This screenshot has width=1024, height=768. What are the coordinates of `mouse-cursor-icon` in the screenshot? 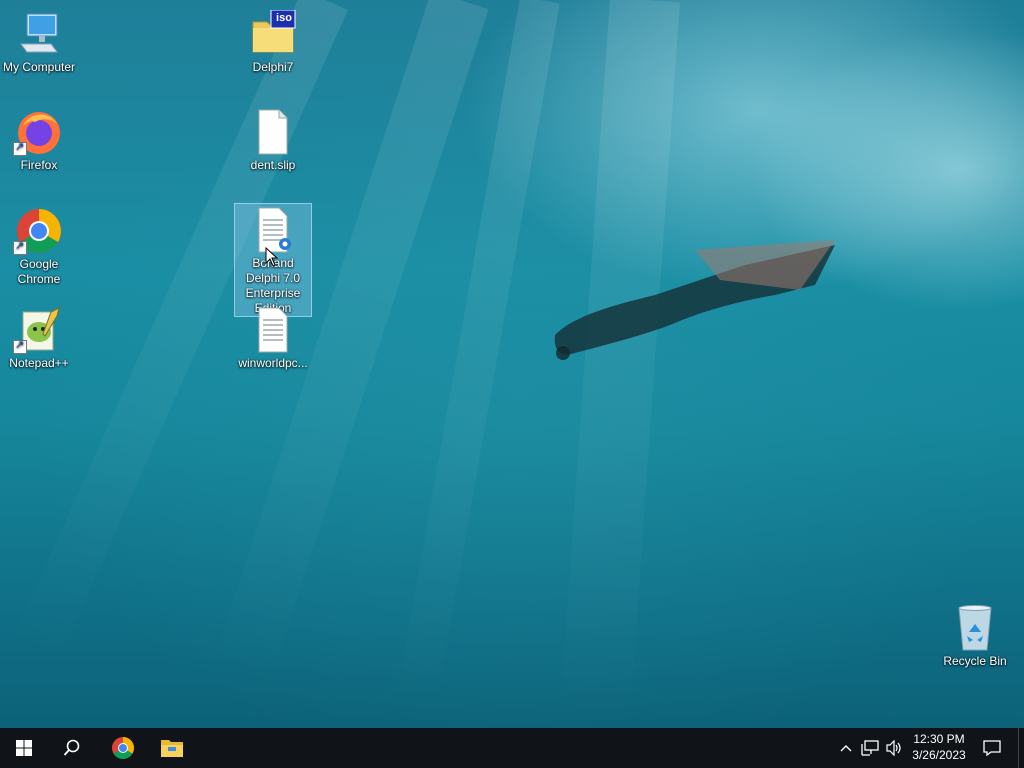 It's located at (272, 257).